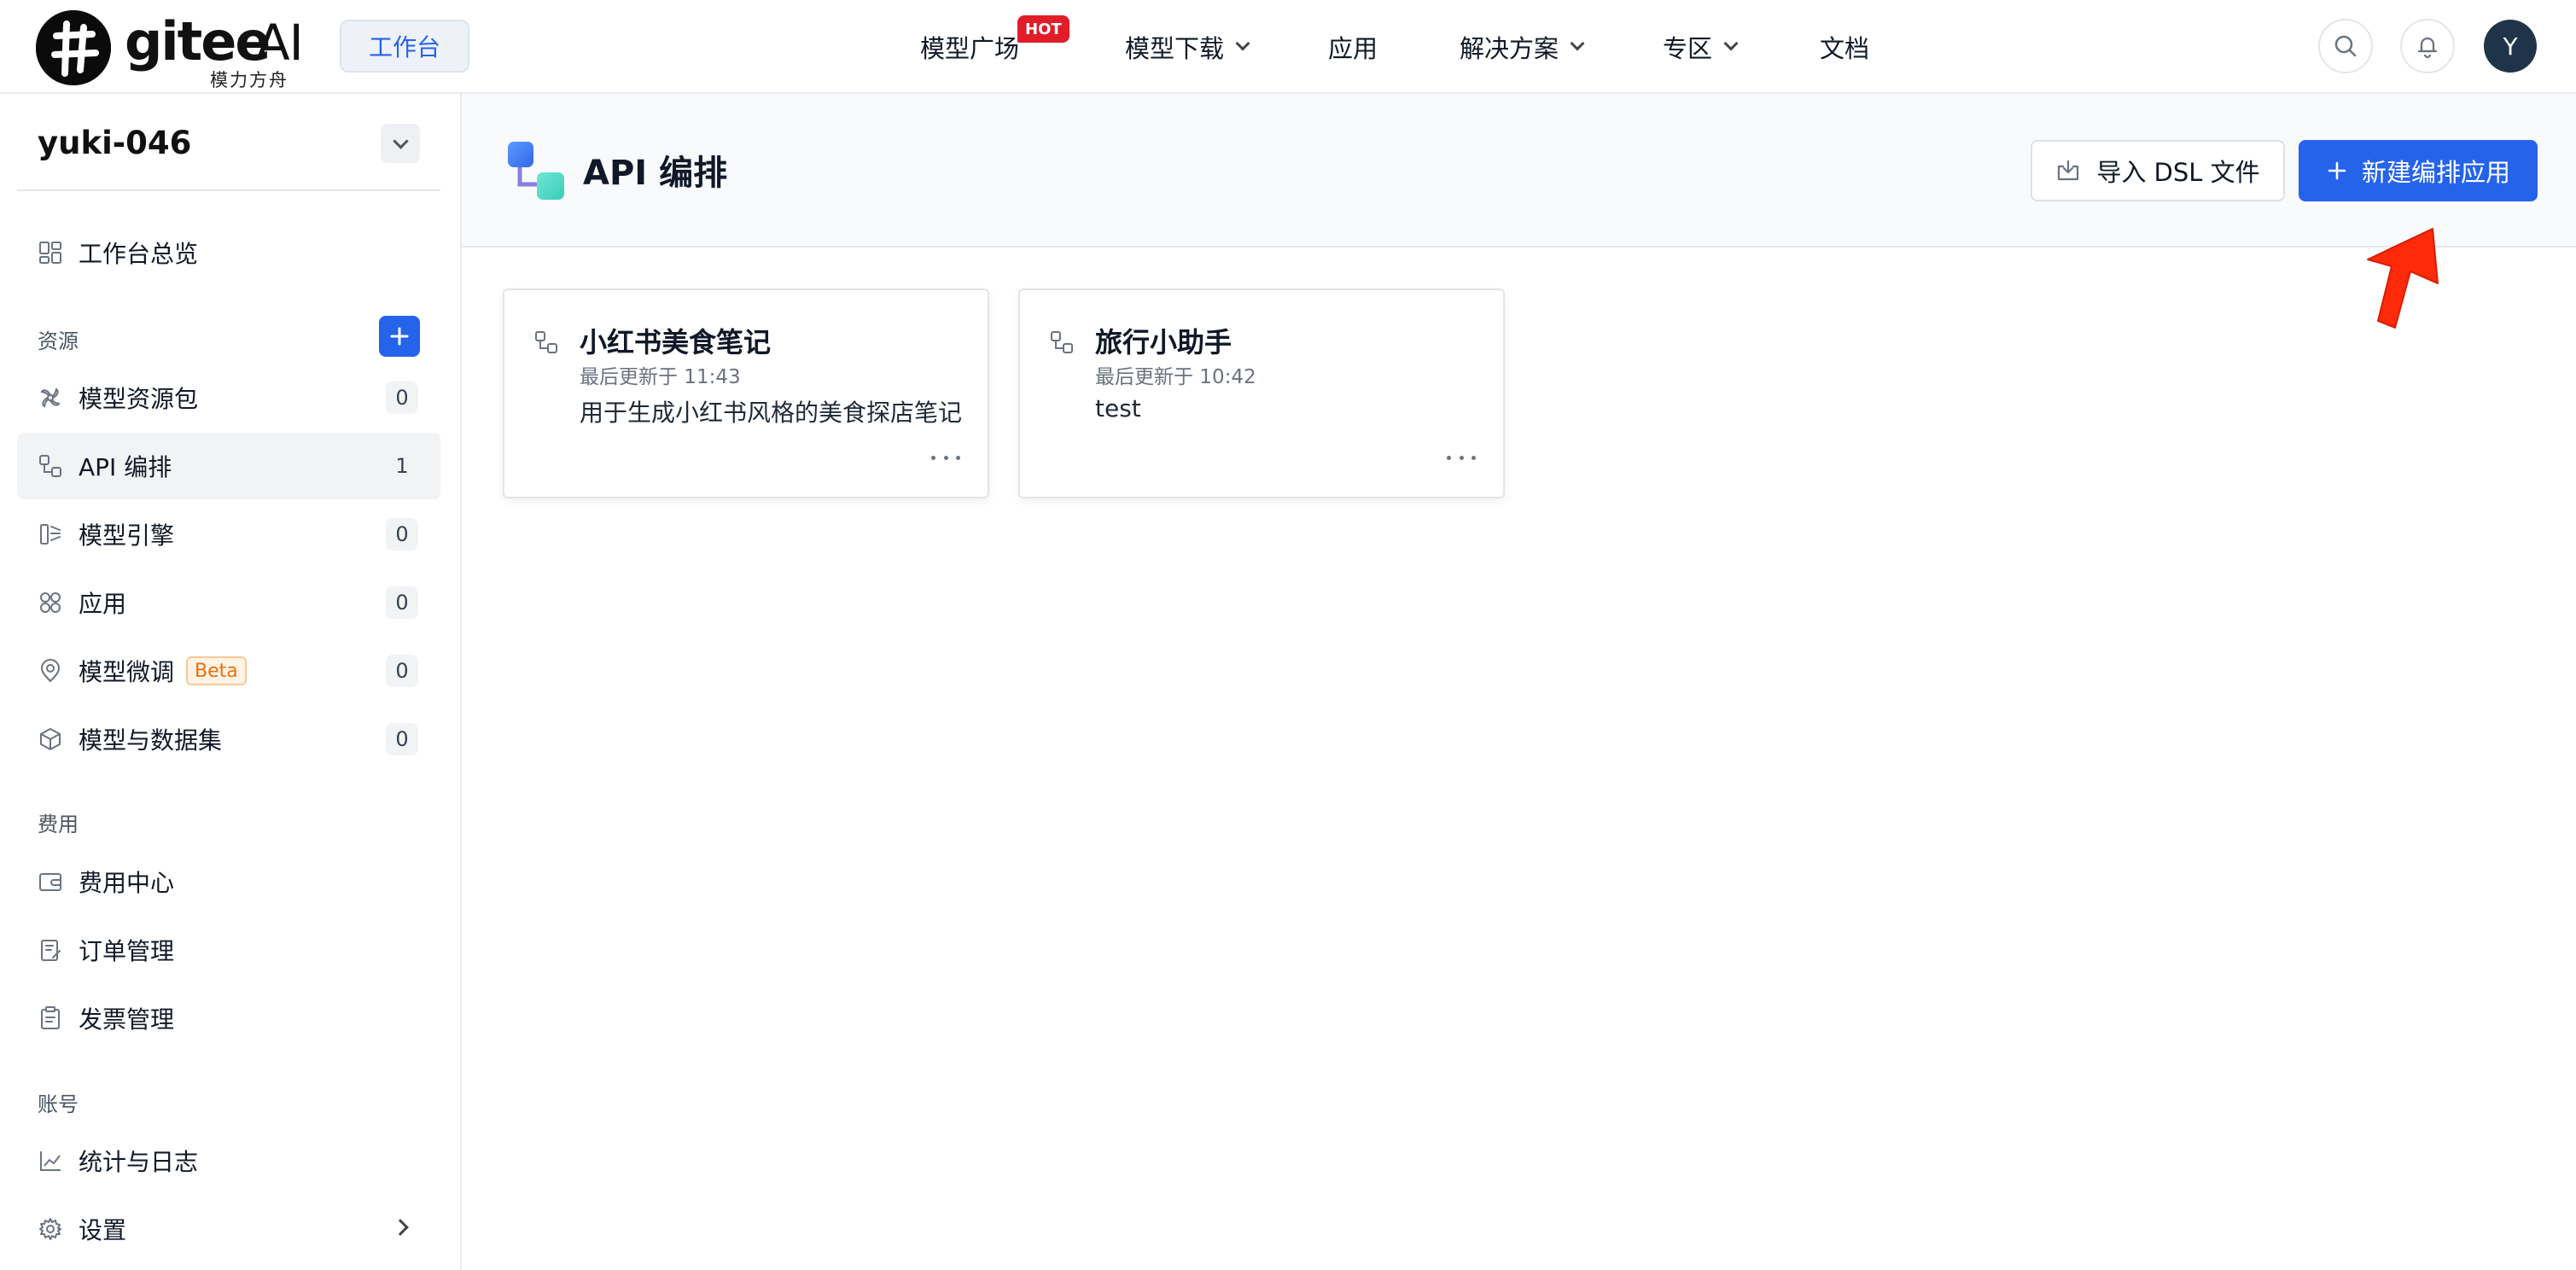  What do you see at coordinates (400, 1228) in the screenshot?
I see `chevron-right-icon` at bounding box center [400, 1228].